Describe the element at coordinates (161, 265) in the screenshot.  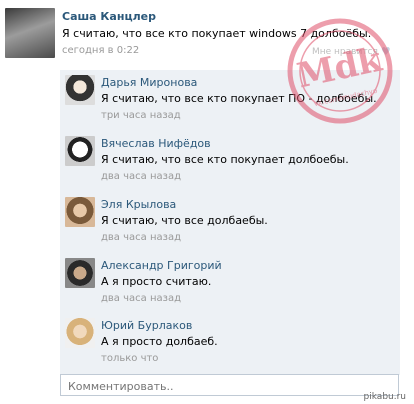
I see `reply-author: Александр Григорий` at that location.